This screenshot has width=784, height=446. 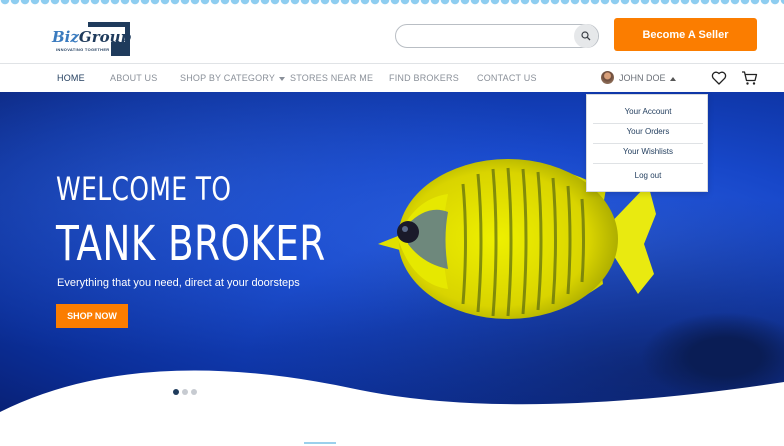 I want to click on logo-name: BizGroup, so click(x=92, y=37).